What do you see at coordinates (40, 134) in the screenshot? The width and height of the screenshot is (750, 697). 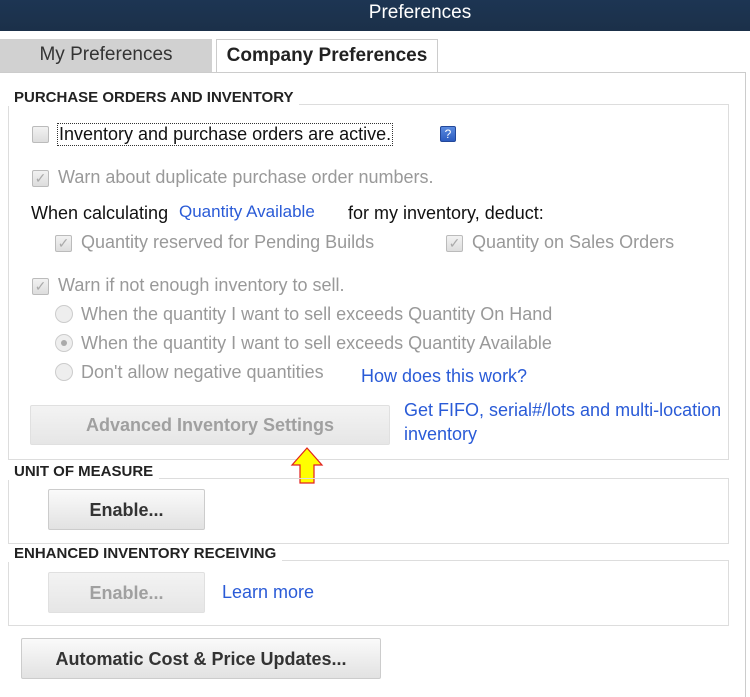 I see `inventory-active-checkbox` at bounding box center [40, 134].